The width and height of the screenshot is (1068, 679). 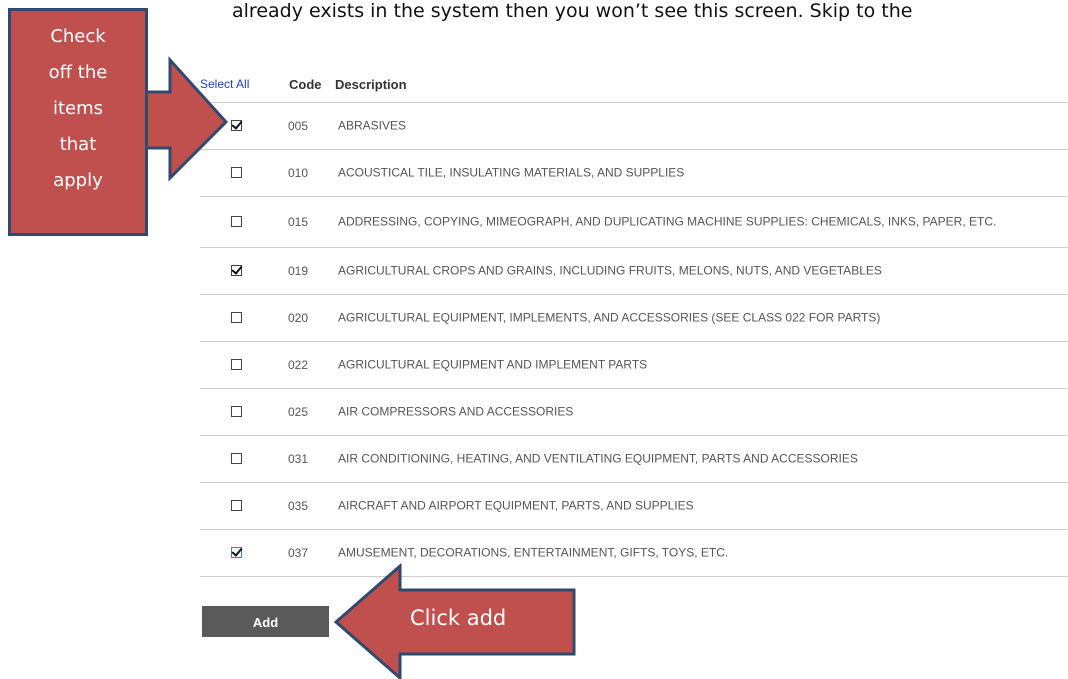 What do you see at coordinates (78, 36) in the screenshot?
I see `callout-line: Check` at bounding box center [78, 36].